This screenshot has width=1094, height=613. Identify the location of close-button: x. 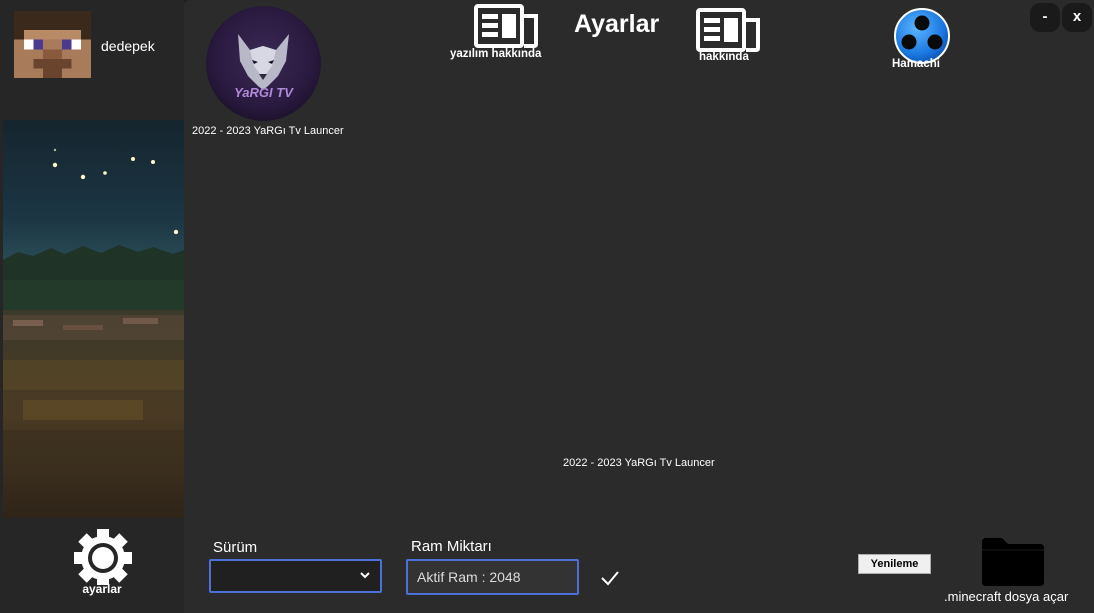
(1077, 17).